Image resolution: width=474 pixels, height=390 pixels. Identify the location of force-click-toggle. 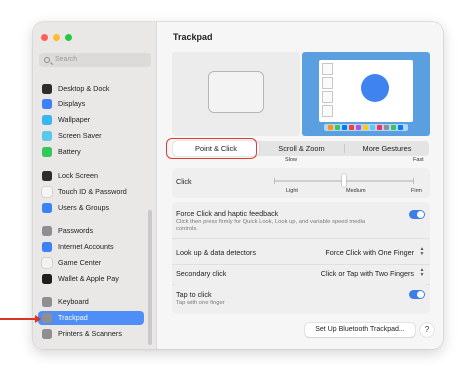
(417, 214).